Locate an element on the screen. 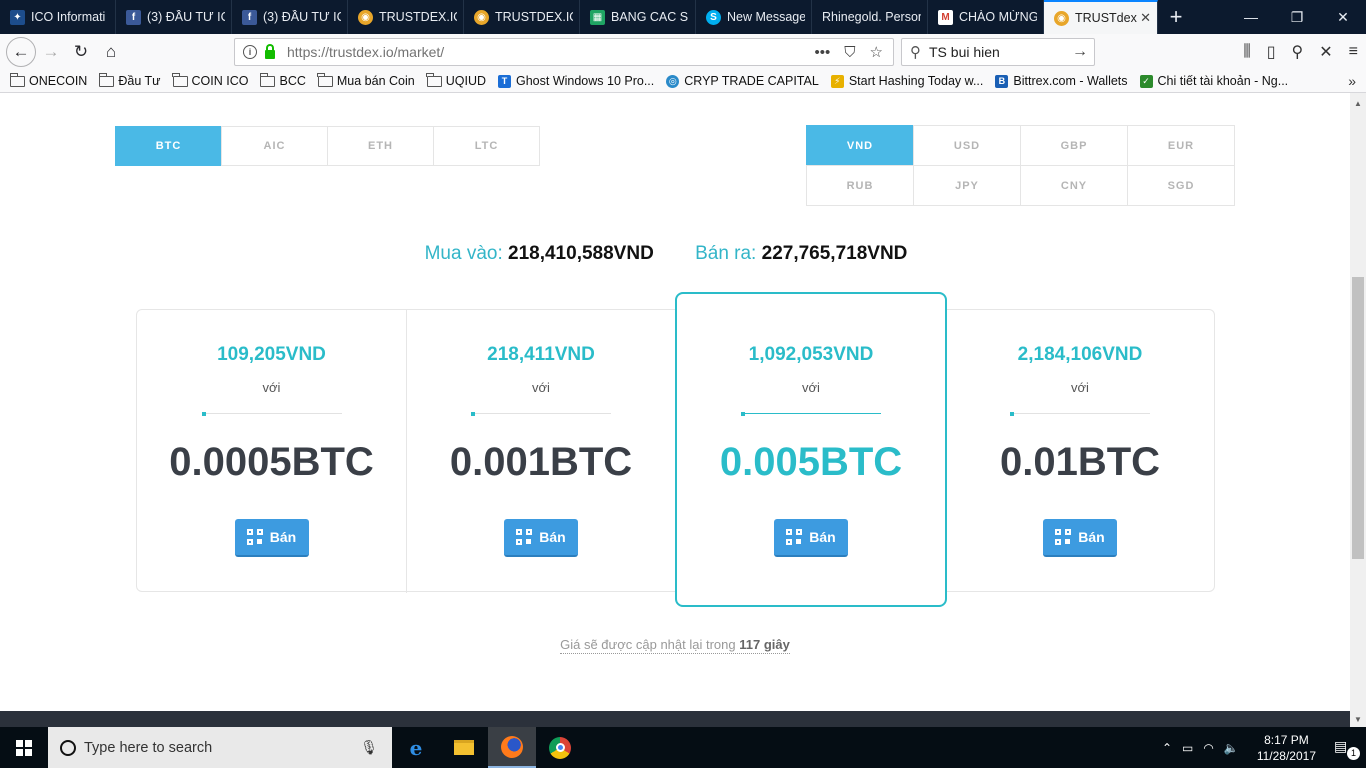 This screenshot has height=768, width=1366. taskbar-search: Type here to search 🎙 is located at coordinates (220, 747).